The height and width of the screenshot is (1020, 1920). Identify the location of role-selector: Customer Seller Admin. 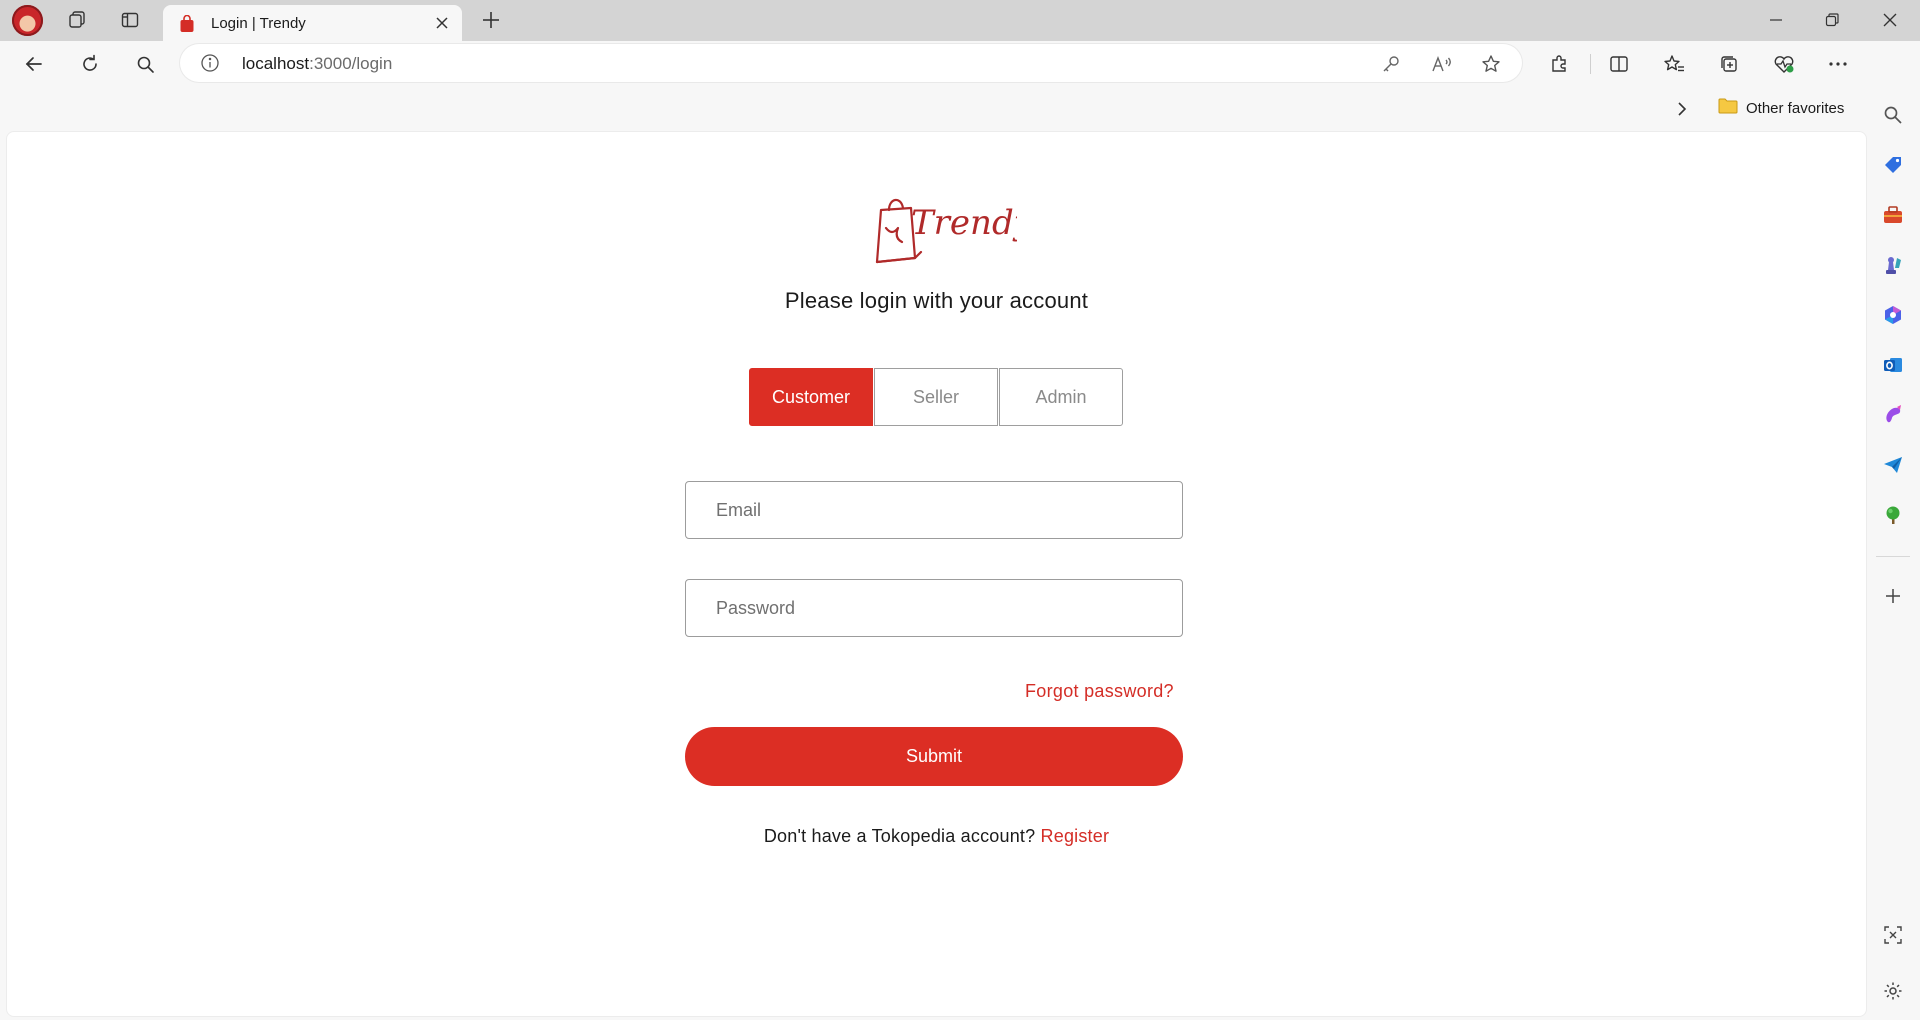
(936, 397).